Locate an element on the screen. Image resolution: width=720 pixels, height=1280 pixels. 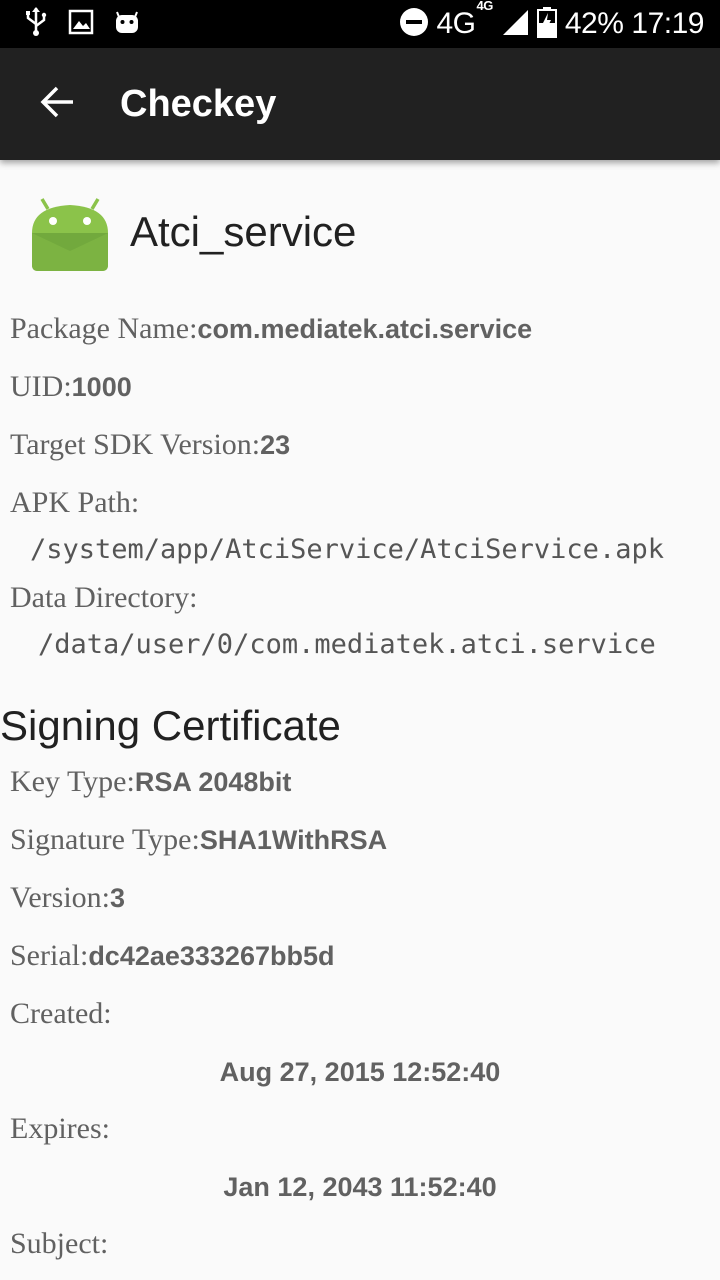
key-type-label: Key Type: is located at coordinates (72, 781).